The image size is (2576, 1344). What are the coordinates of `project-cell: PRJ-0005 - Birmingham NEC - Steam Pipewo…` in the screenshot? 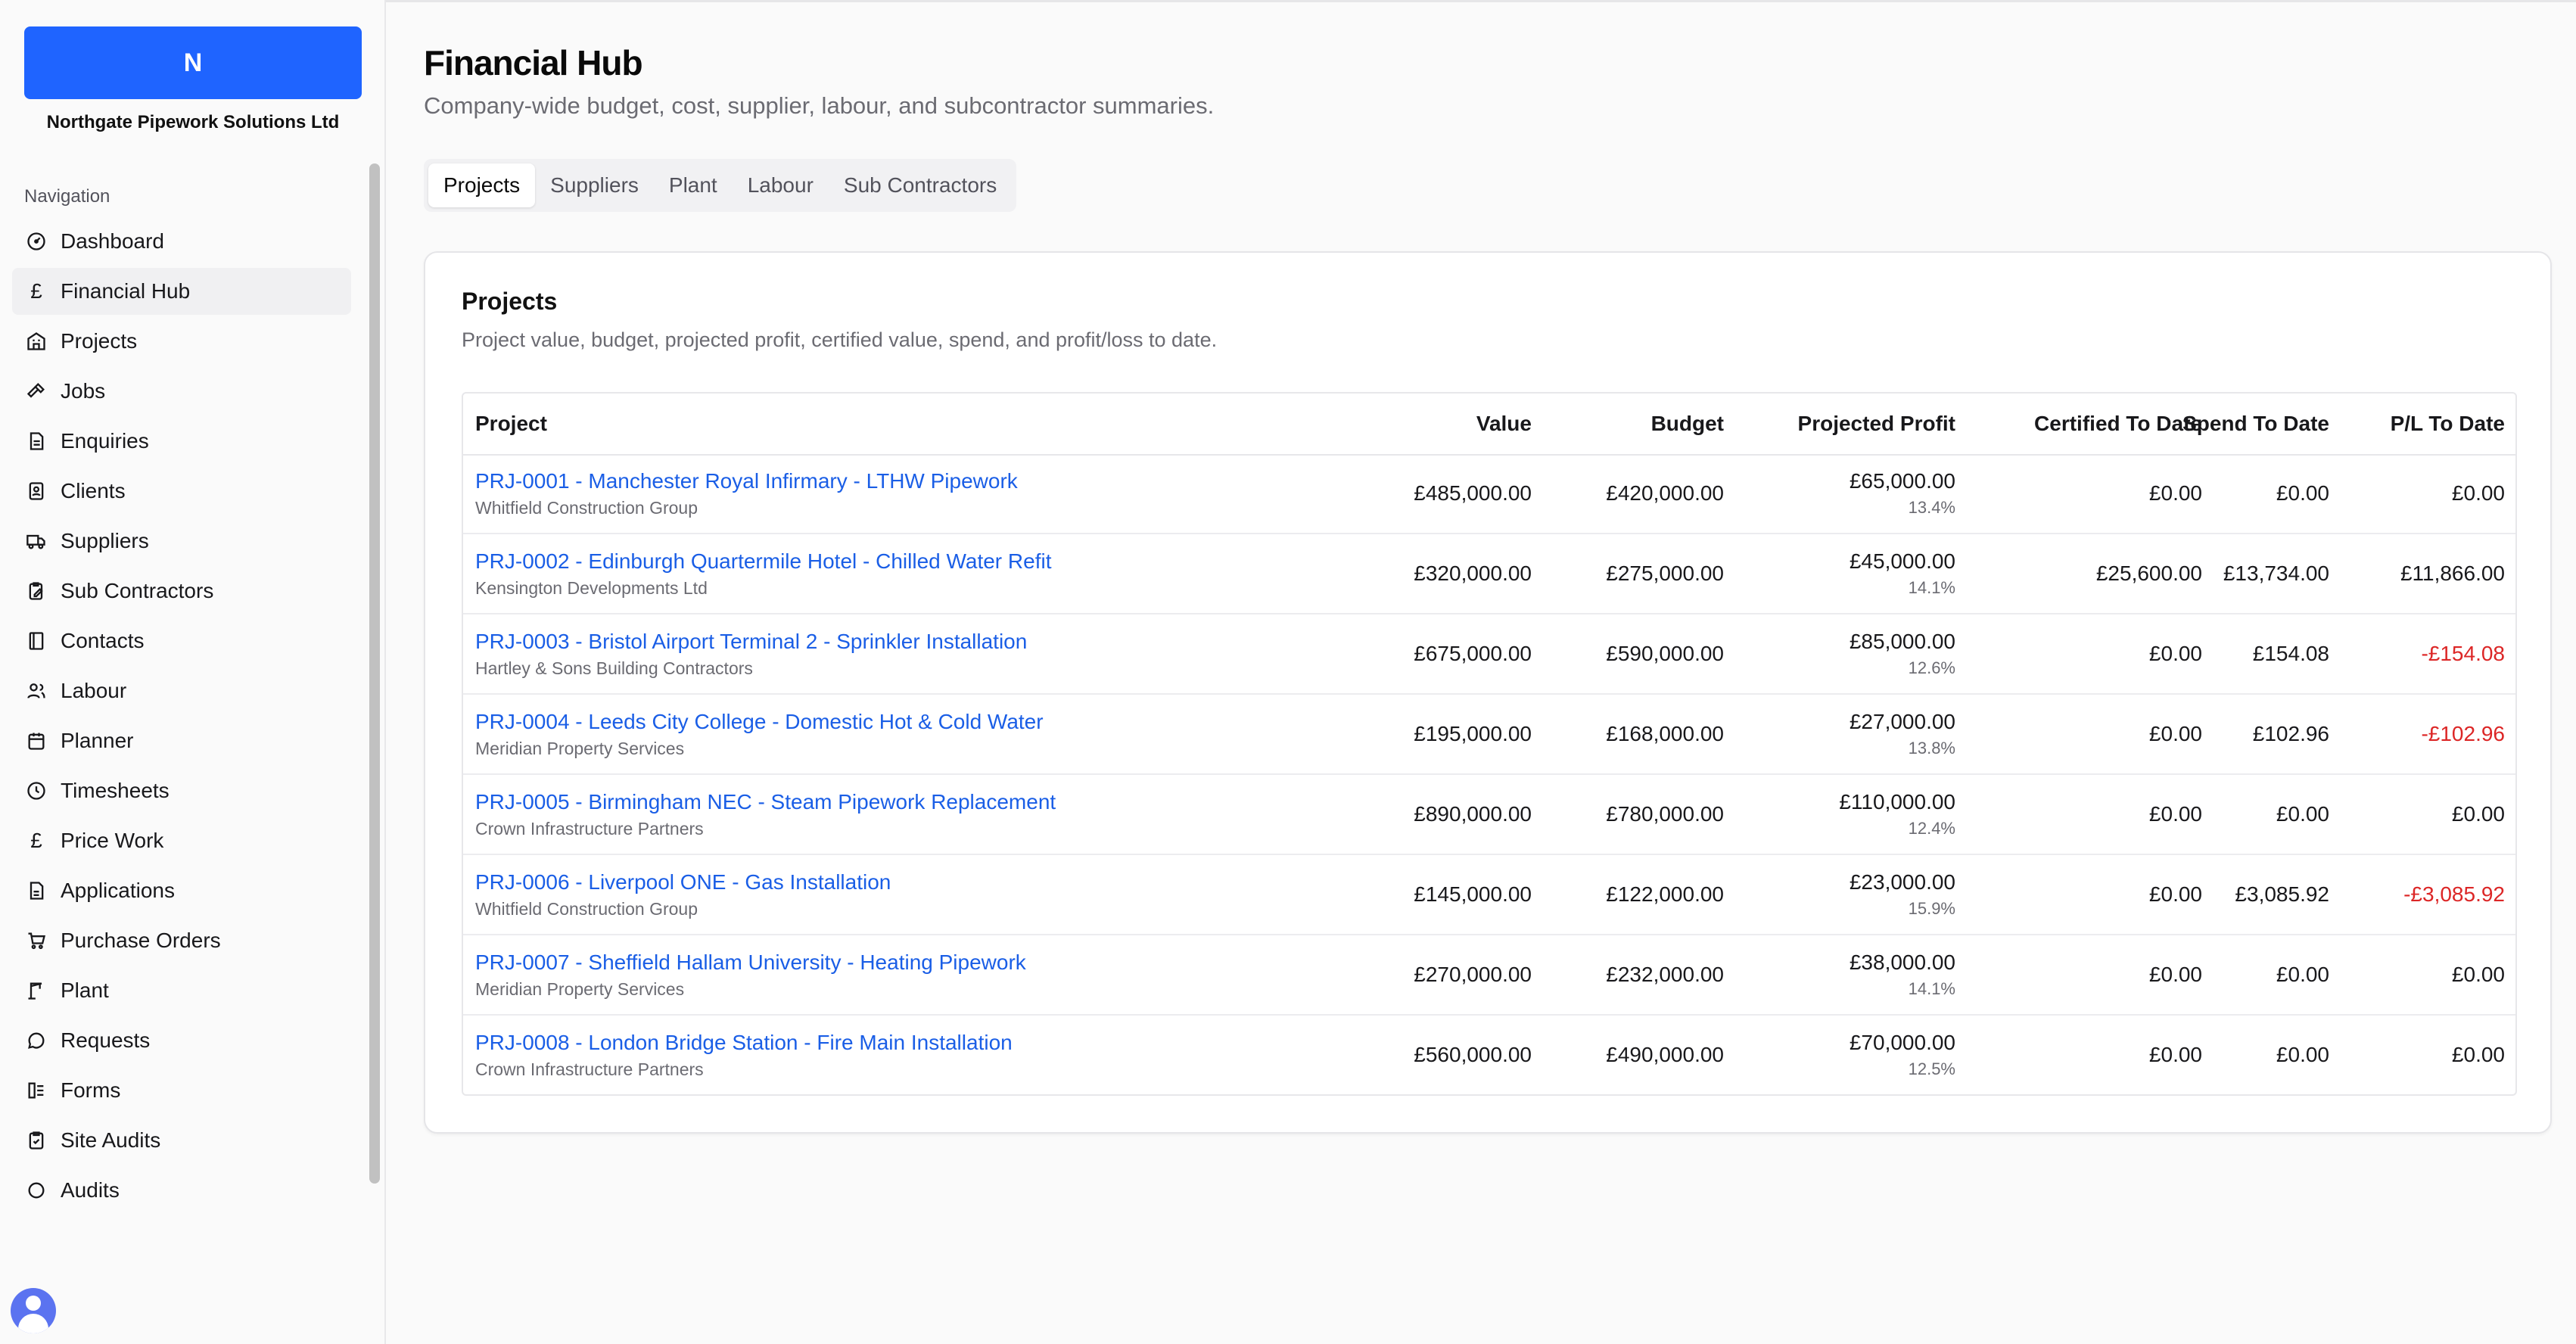 It's located at (765, 814).